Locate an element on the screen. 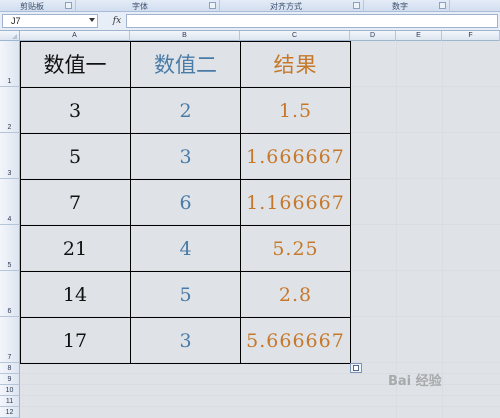 The image size is (500, 418). row-header-4: 4 is located at coordinates (10, 202).